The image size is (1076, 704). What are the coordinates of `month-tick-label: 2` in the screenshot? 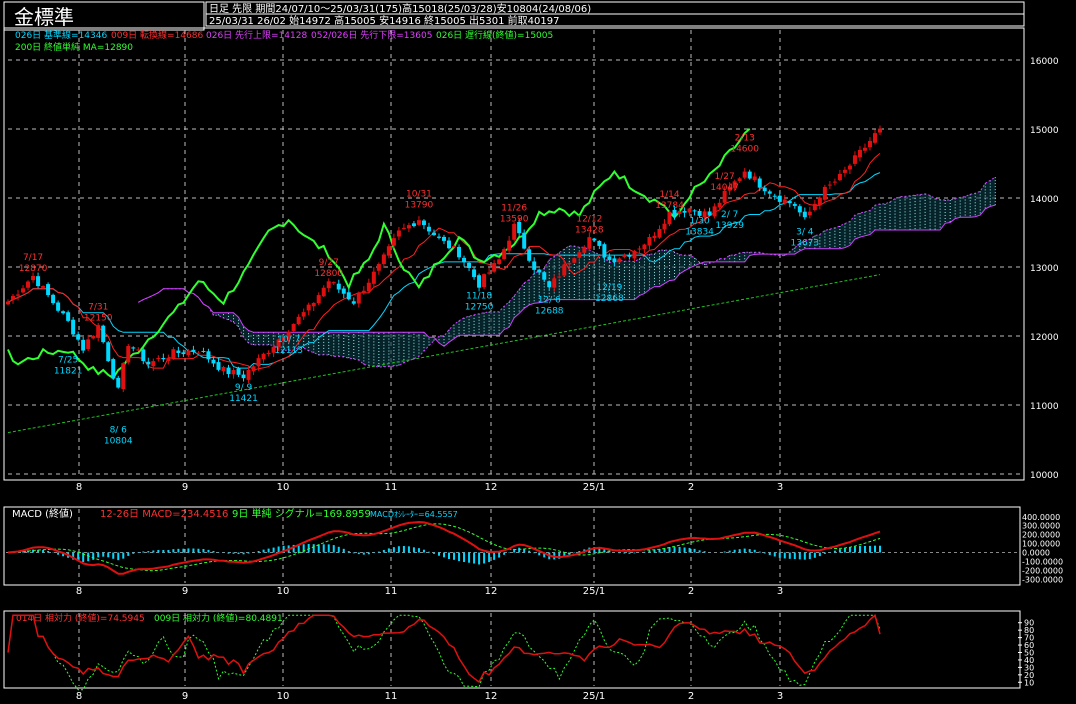 It's located at (691, 487).